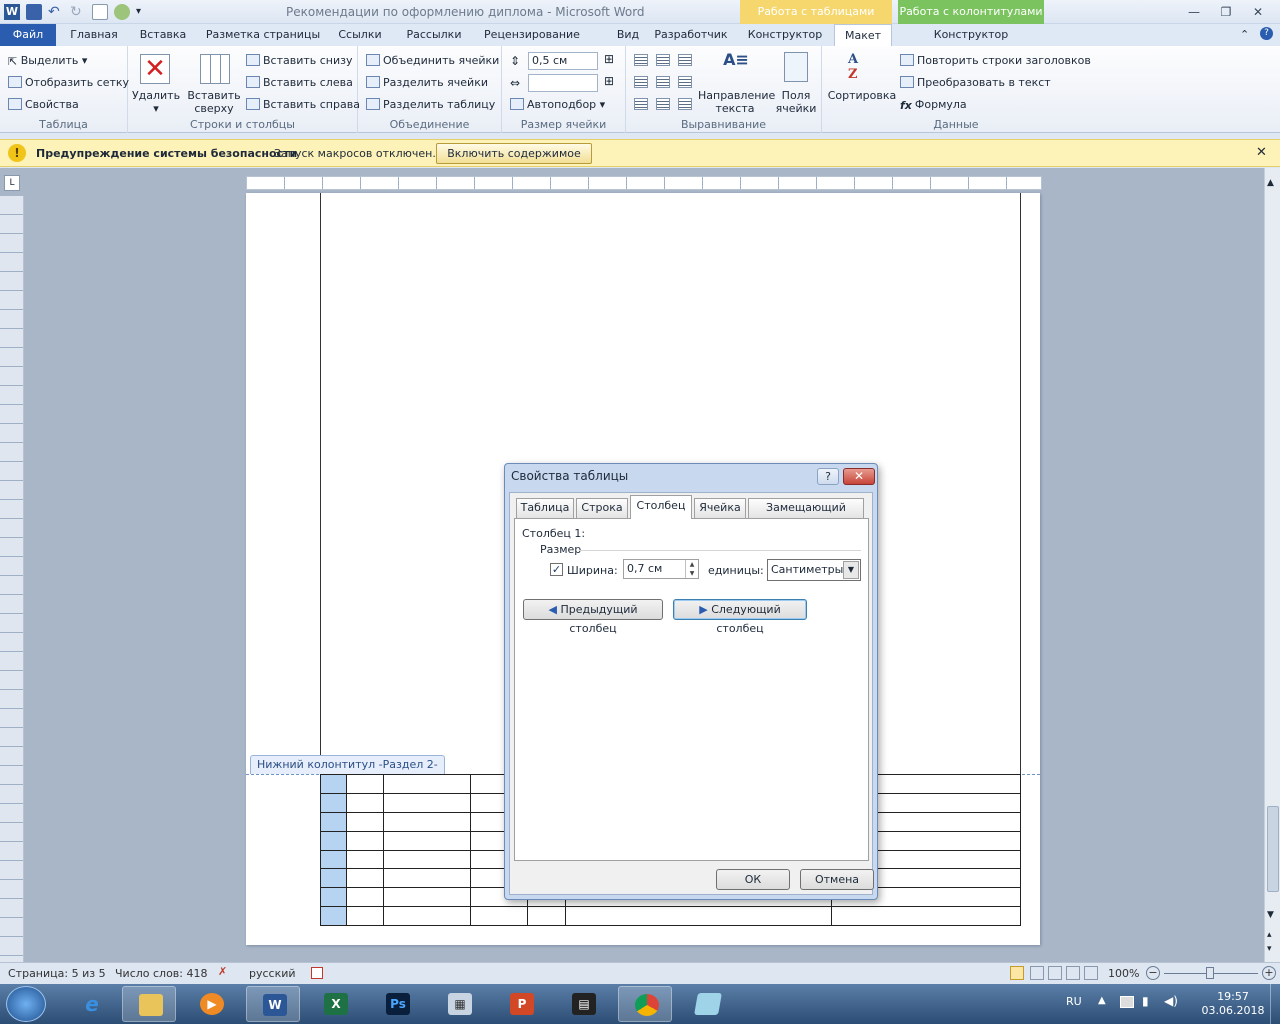  I want to click on cancel-button: Отмена, so click(837, 879).